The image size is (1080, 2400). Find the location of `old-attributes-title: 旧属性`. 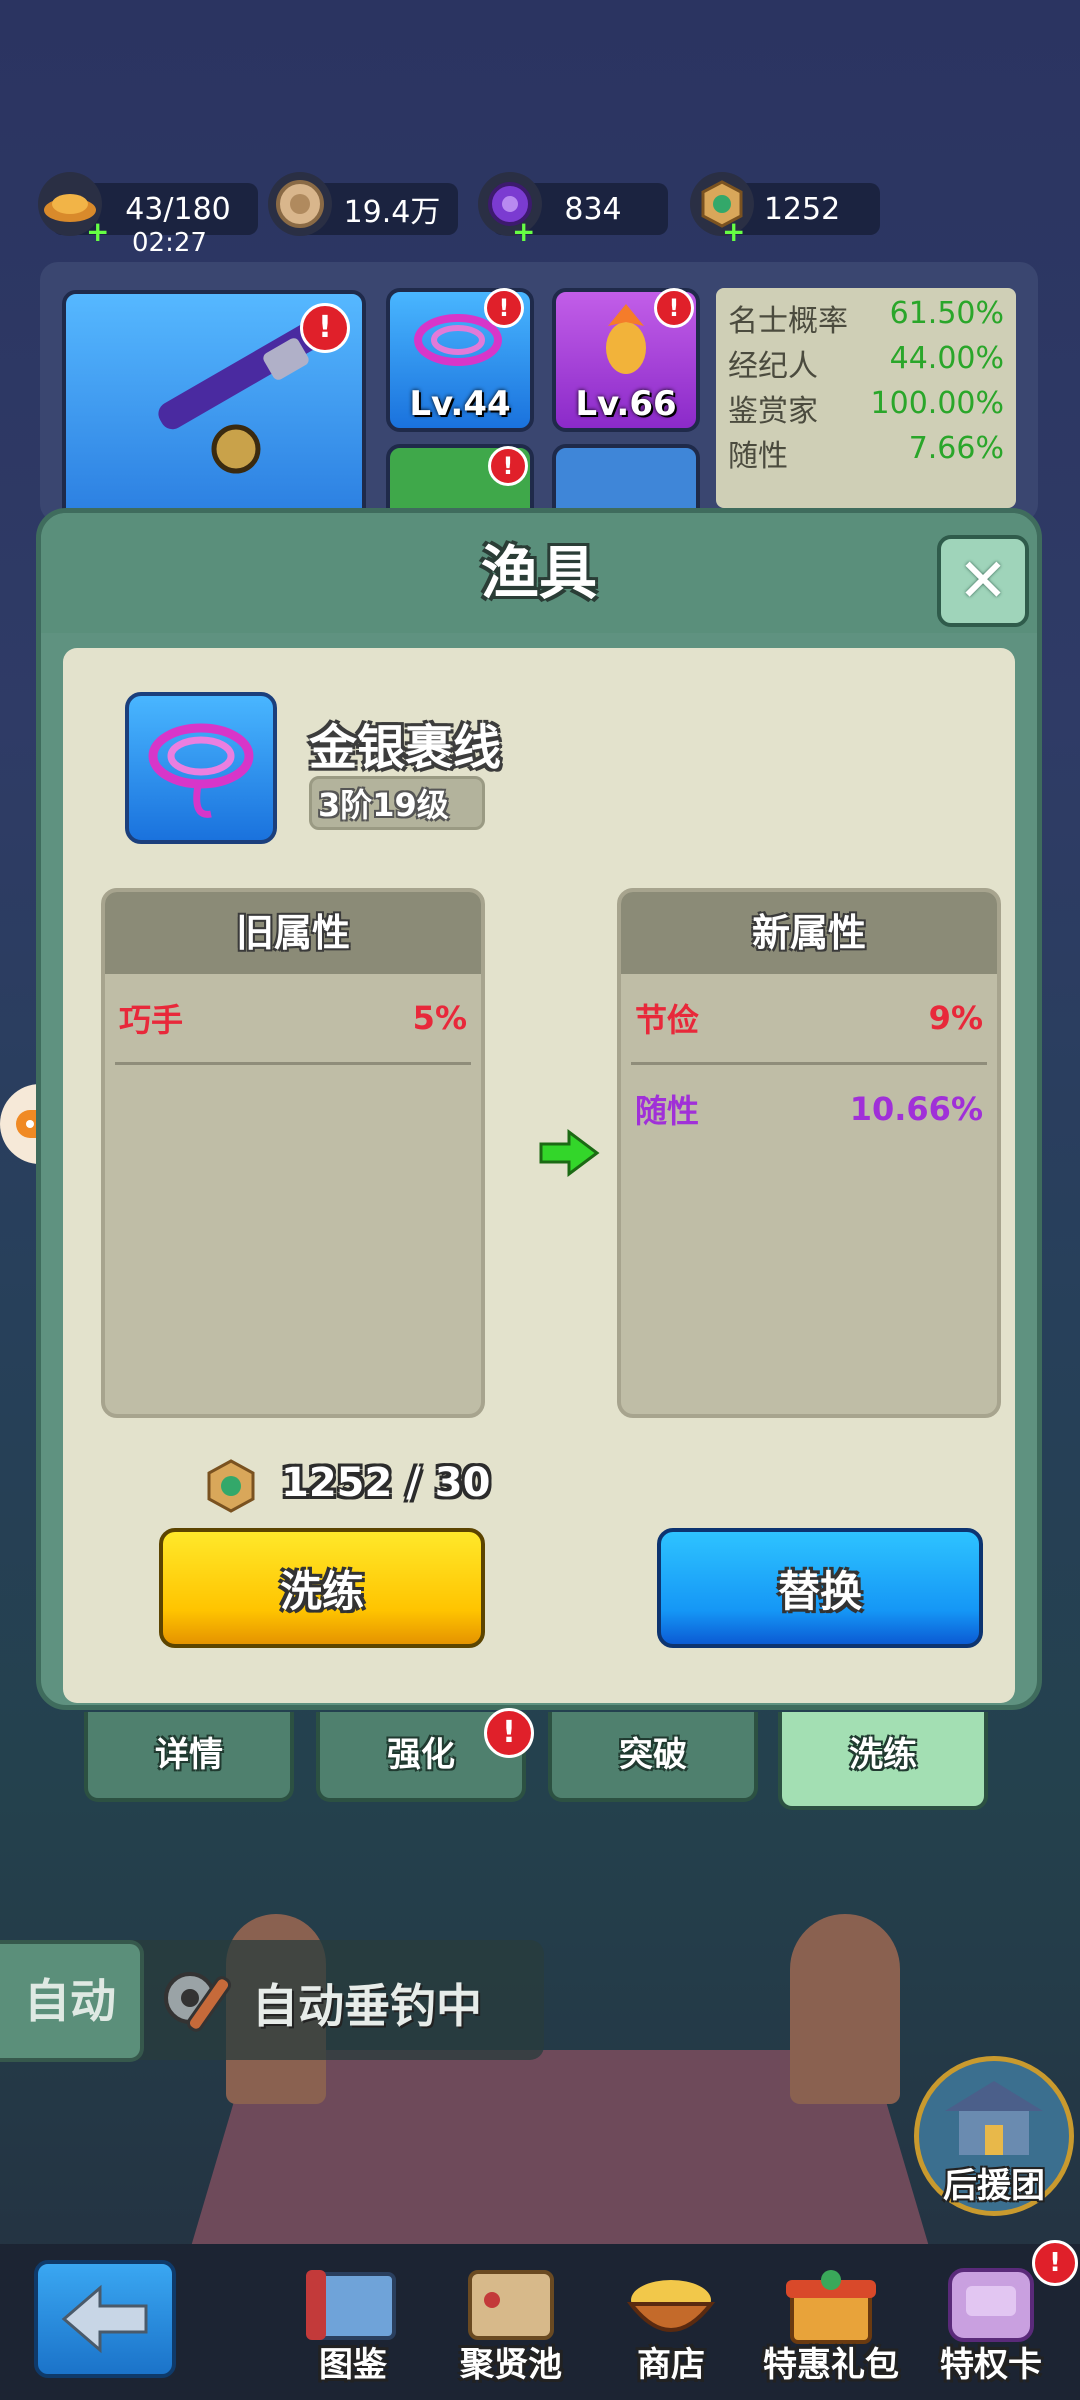

old-attributes-title: 旧属性 is located at coordinates (293, 933).